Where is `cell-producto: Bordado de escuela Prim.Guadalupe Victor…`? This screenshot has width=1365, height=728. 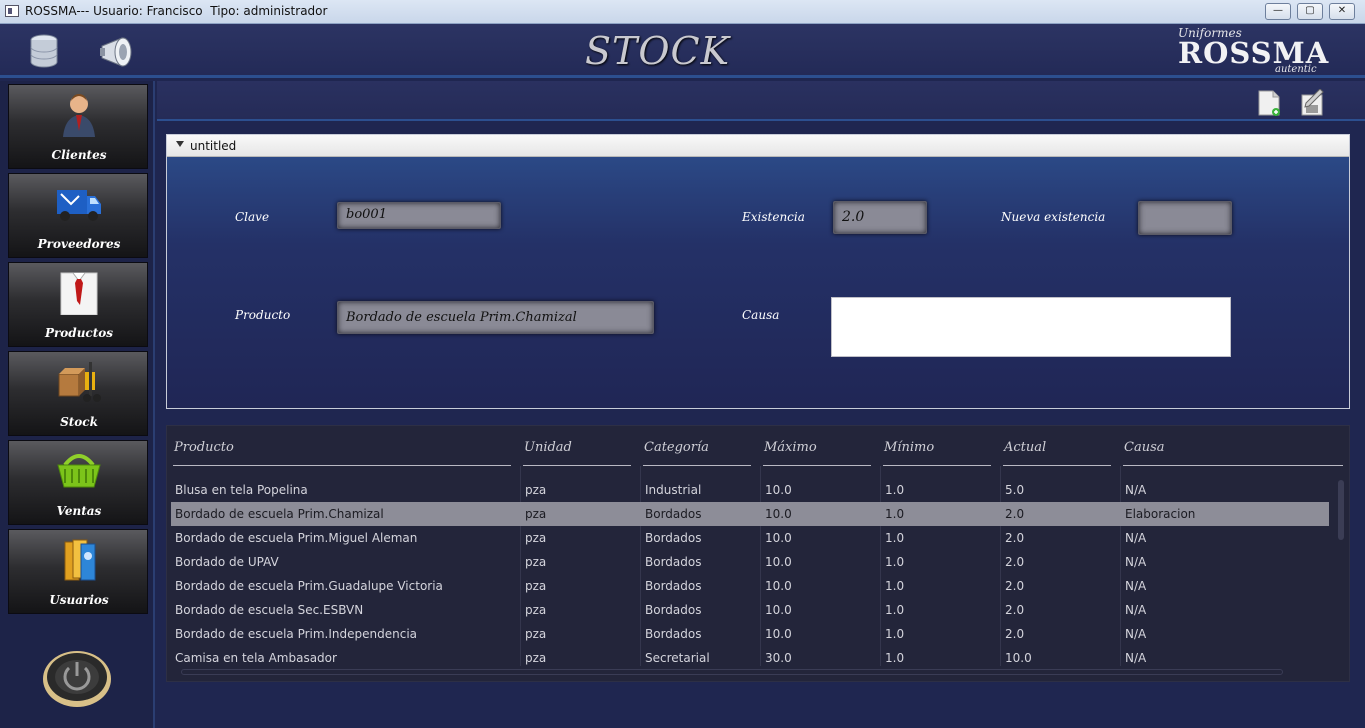 cell-producto: Bordado de escuela Prim.Guadalupe Victor… is located at coordinates (309, 586).